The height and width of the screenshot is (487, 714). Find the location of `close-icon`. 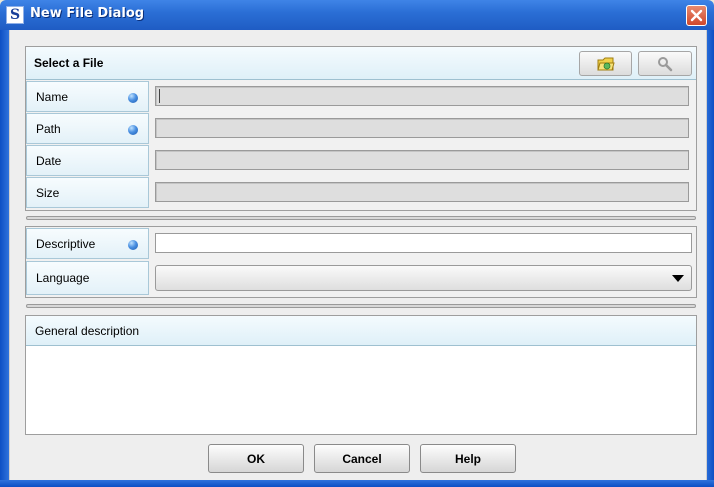

close-icon is located at coordinates (696, 15).